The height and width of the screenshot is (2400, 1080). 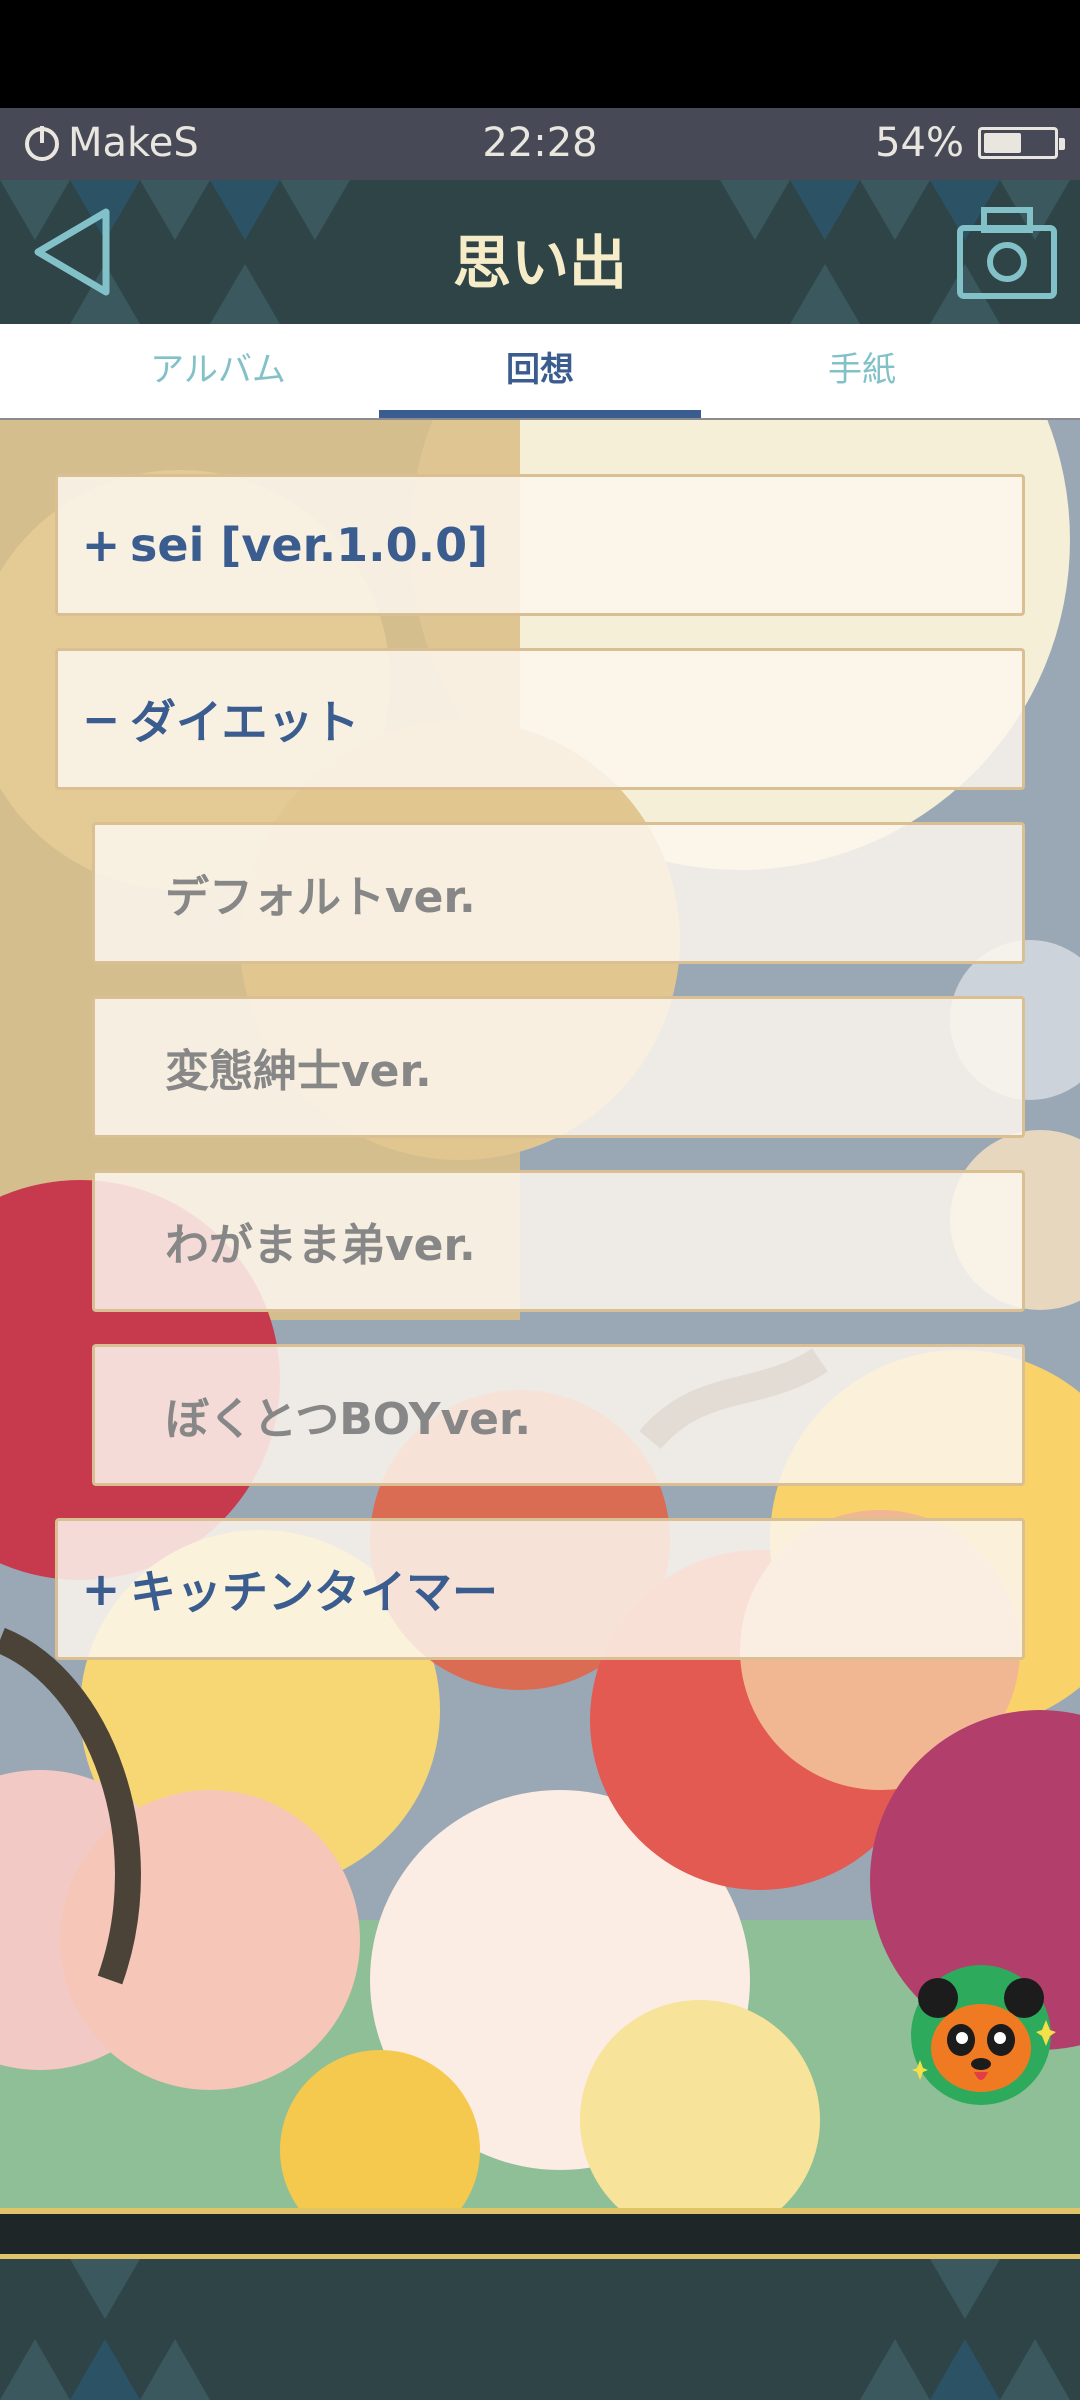 What do you see at coordinates (558, 893) in the screenshot?
I see `memory-item: デフォルトver.` at bounding box center [558, 893].